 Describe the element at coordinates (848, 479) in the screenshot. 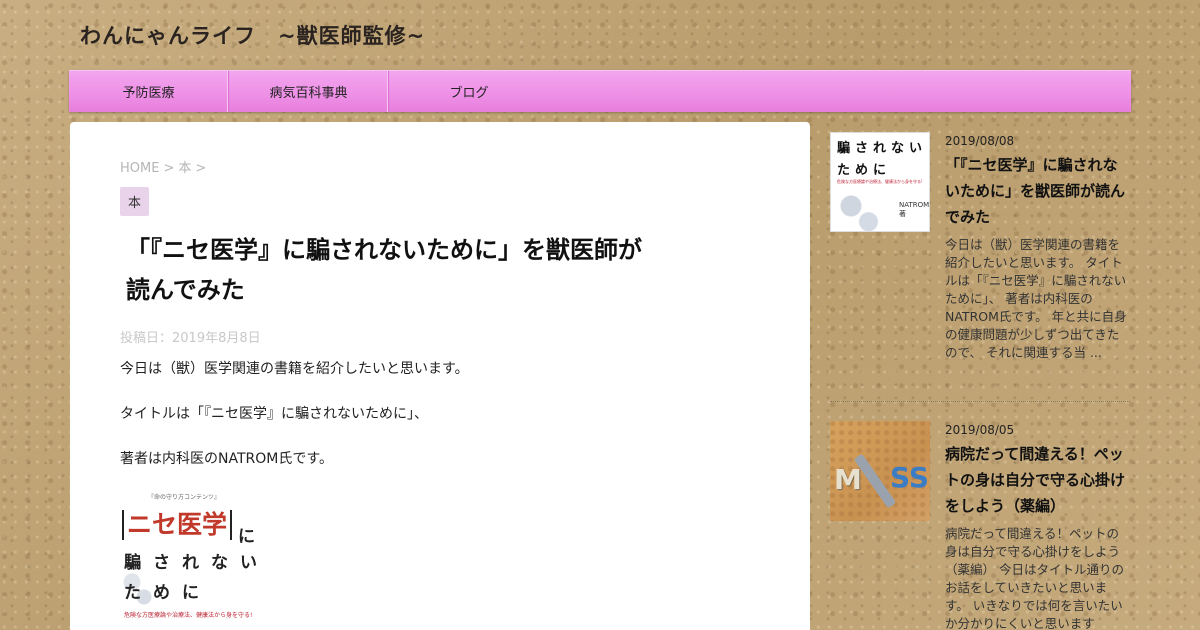

I see `thumb-letter: M` at that location.